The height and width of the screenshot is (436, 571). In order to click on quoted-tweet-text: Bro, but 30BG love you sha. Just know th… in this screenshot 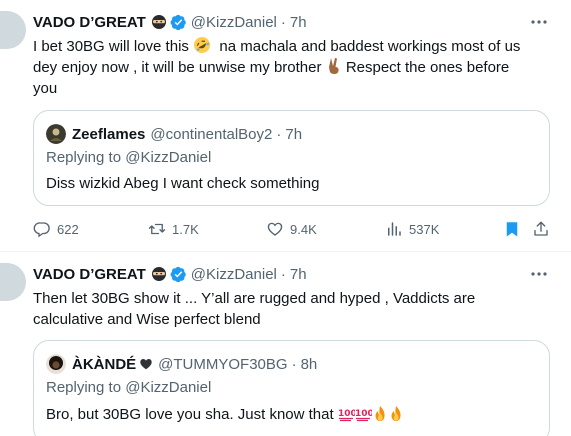, I will do `click(225, 414)`.